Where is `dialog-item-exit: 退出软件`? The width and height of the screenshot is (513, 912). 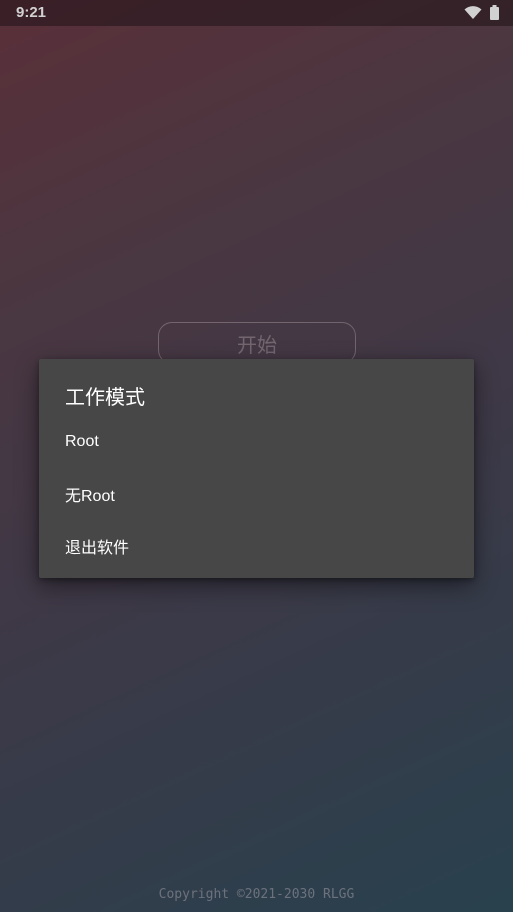 dialog-item-exit: 退出软件 is located at coordinates (256, 546).